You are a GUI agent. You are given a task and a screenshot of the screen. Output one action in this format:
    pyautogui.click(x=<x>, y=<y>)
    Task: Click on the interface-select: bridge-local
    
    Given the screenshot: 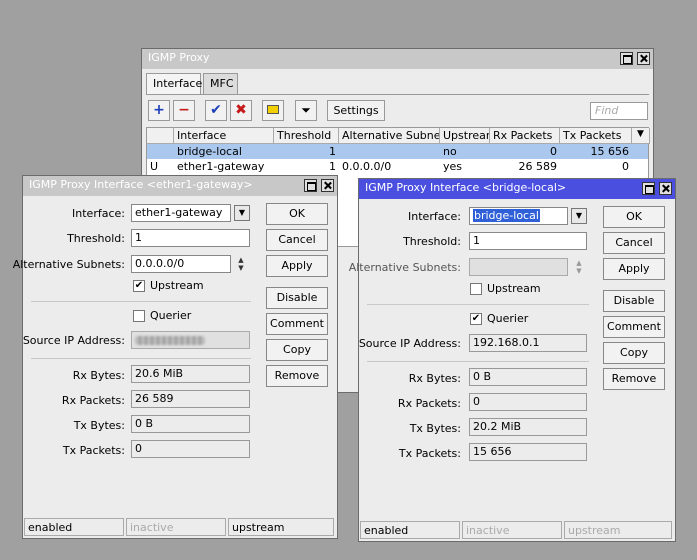 What is the action you would take?
    pyautogui.click(x=518, y=216)
    